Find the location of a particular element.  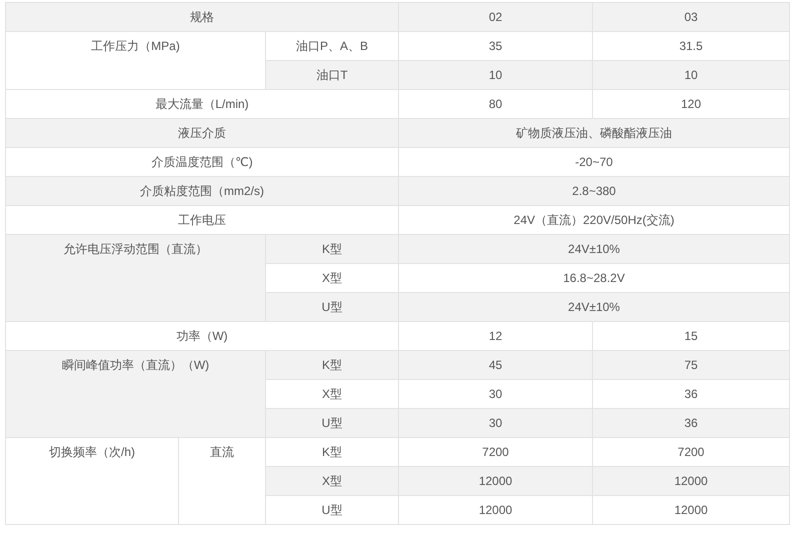

table-cell: 75 is located at coordinates (691, 365).